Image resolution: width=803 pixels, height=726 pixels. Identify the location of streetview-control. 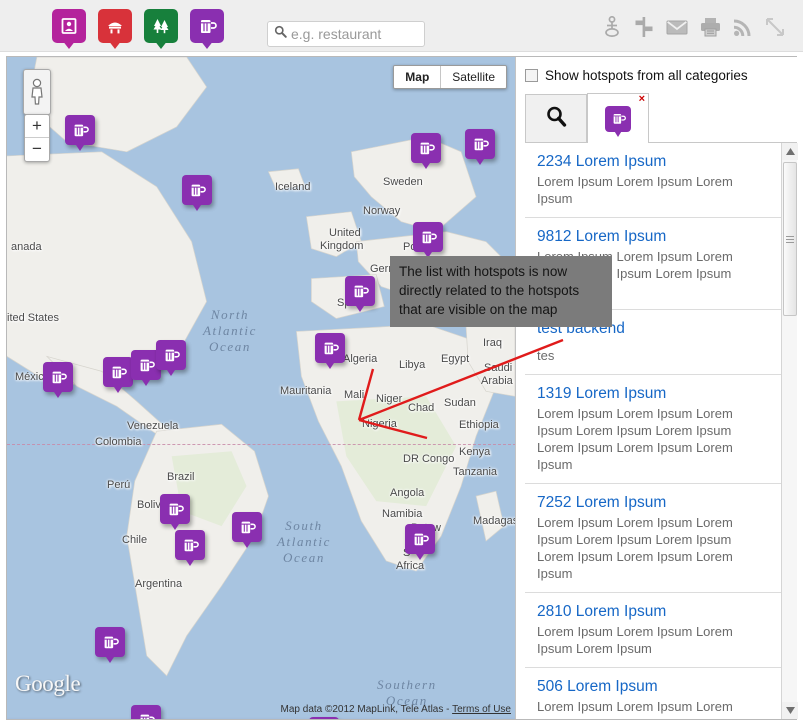
(37, 92).